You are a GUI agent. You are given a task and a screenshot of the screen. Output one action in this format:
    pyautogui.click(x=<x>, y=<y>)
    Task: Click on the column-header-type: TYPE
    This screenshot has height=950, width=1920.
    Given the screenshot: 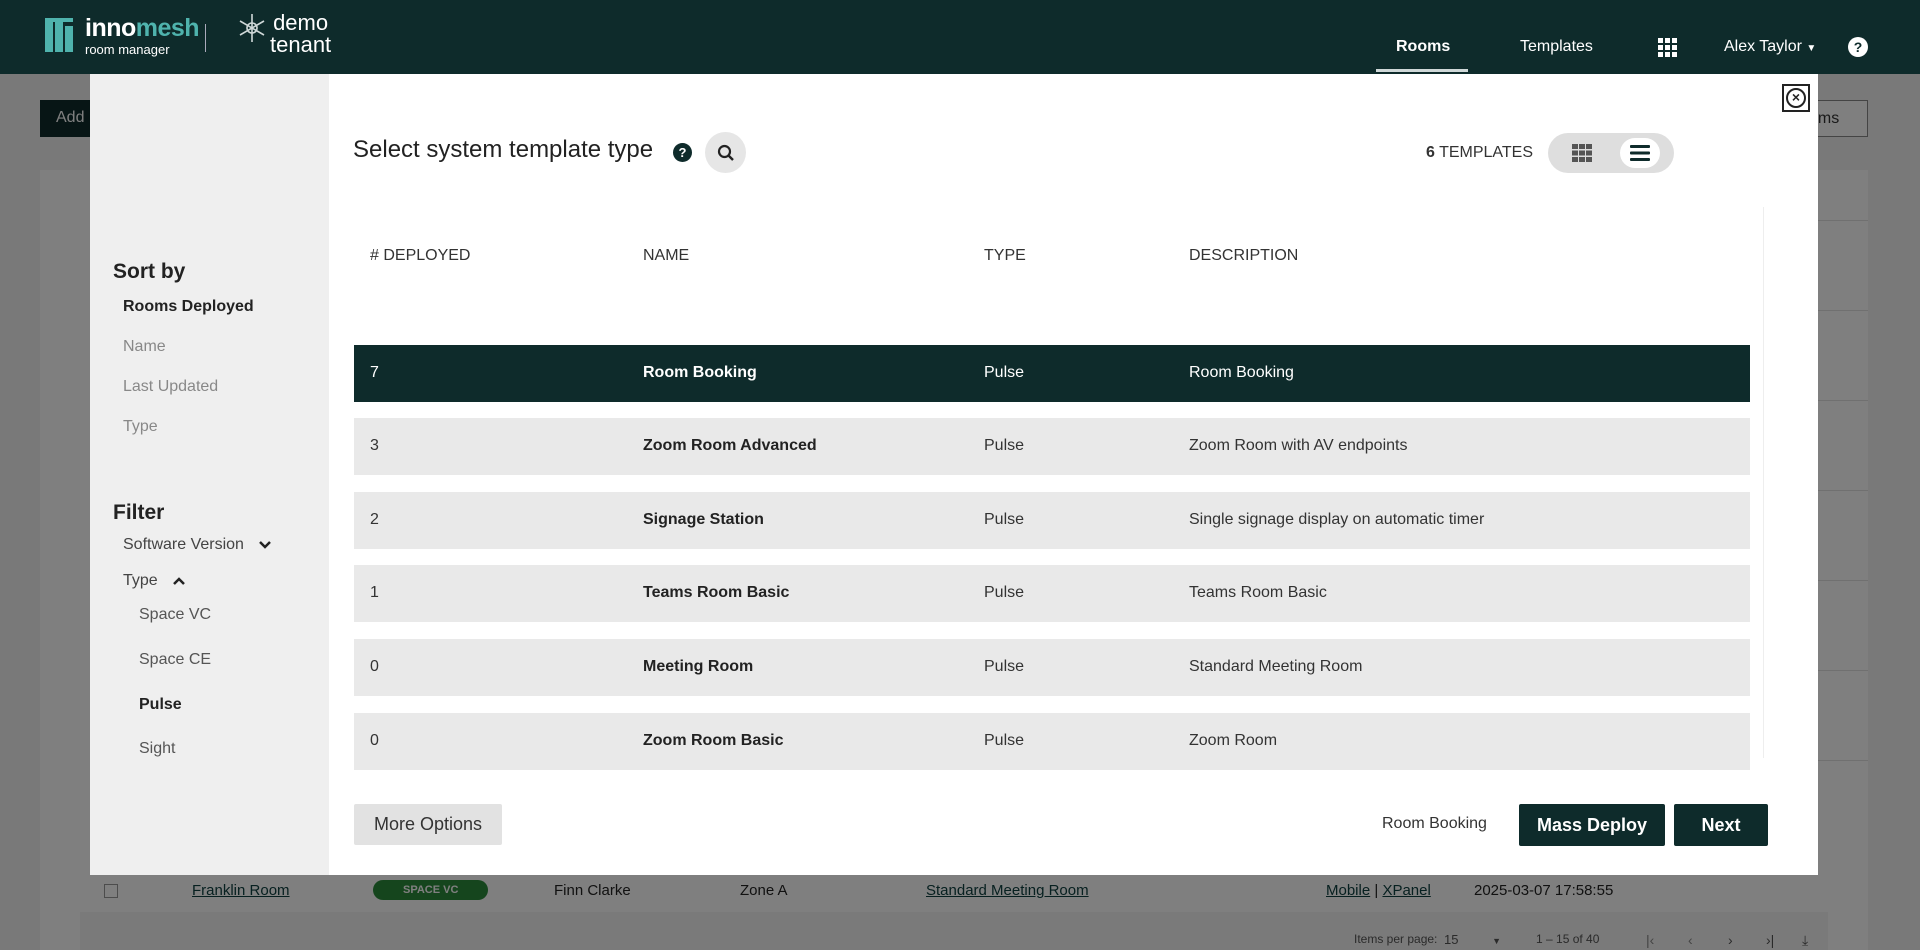 What is the action you would take?
    pyautogui.click(x=1005, y=256)
    